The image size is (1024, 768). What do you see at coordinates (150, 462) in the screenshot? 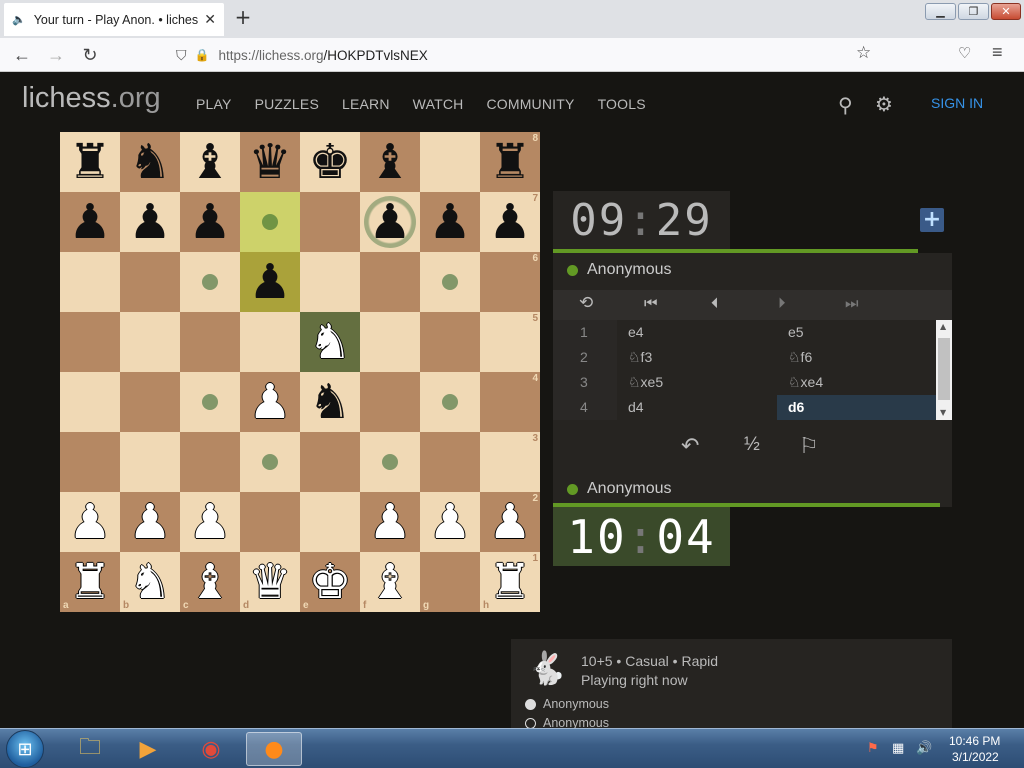
I see `square-b3` at bounding box center [150, 462].